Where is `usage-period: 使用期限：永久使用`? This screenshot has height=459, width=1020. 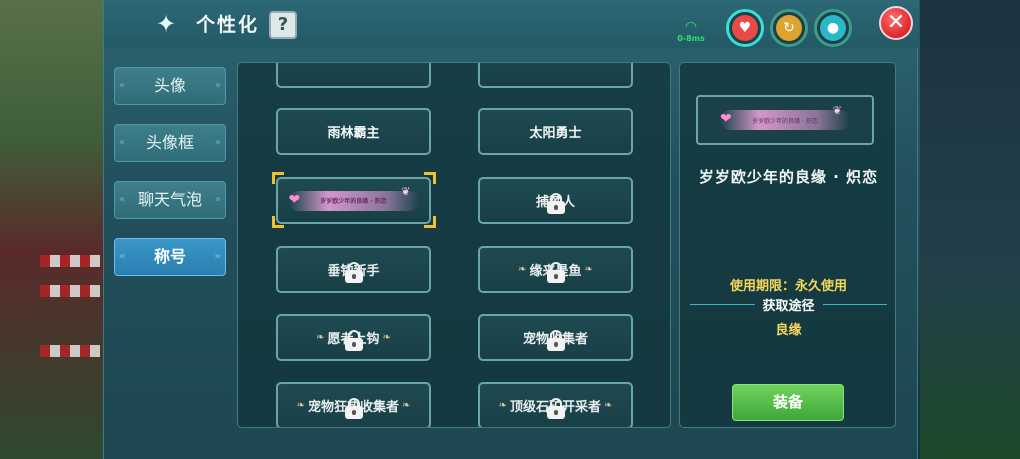
usage-period: 使用期限：永久使用 is located at coordinates (788, 286).